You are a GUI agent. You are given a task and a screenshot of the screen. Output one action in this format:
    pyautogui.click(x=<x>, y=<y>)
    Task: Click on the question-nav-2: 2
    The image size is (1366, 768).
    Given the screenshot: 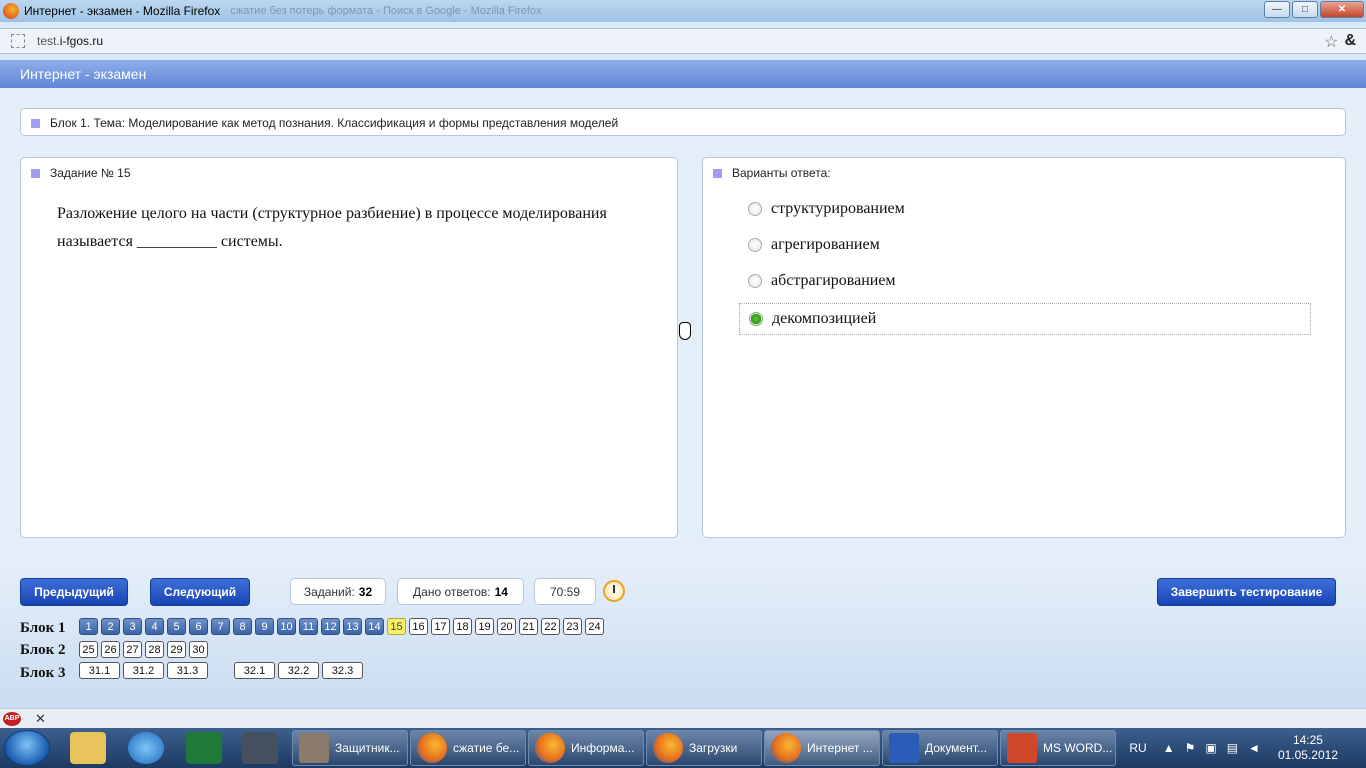 What is the action you would take?
    pyautogui.click(x=110, y=626)
    